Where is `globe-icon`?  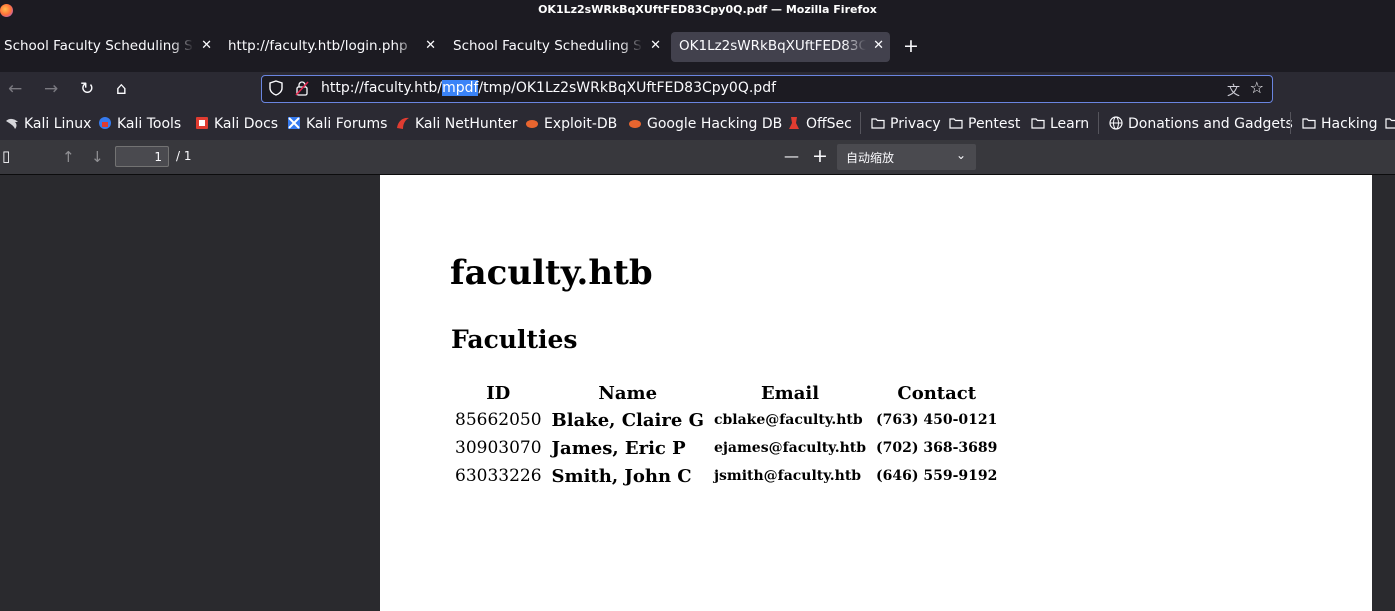 globe-icon is located at coordinates (1116, 123).